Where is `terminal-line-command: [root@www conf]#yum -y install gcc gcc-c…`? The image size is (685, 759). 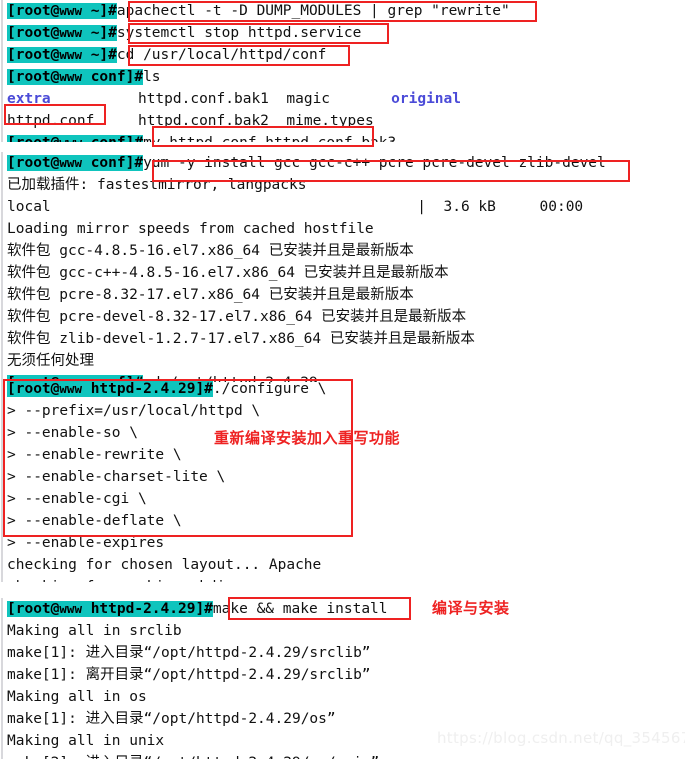 terminal-line-command: [root@www conf]#yum -y install gcc gcc-c… is located at coordinates (342, 163).